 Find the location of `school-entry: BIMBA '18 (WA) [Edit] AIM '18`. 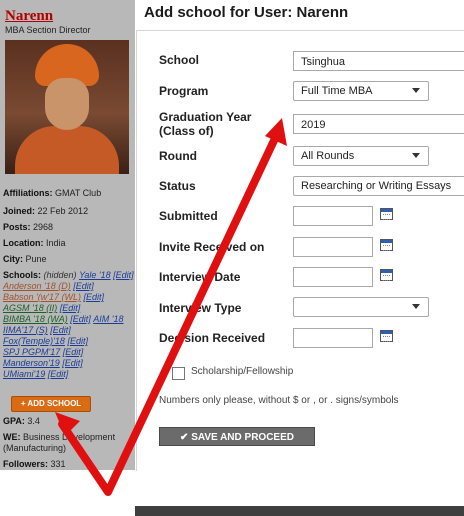

school-entry: BIMBA '18 (WA) [Edit] AIM '18 is located at coordinates (63, 319).